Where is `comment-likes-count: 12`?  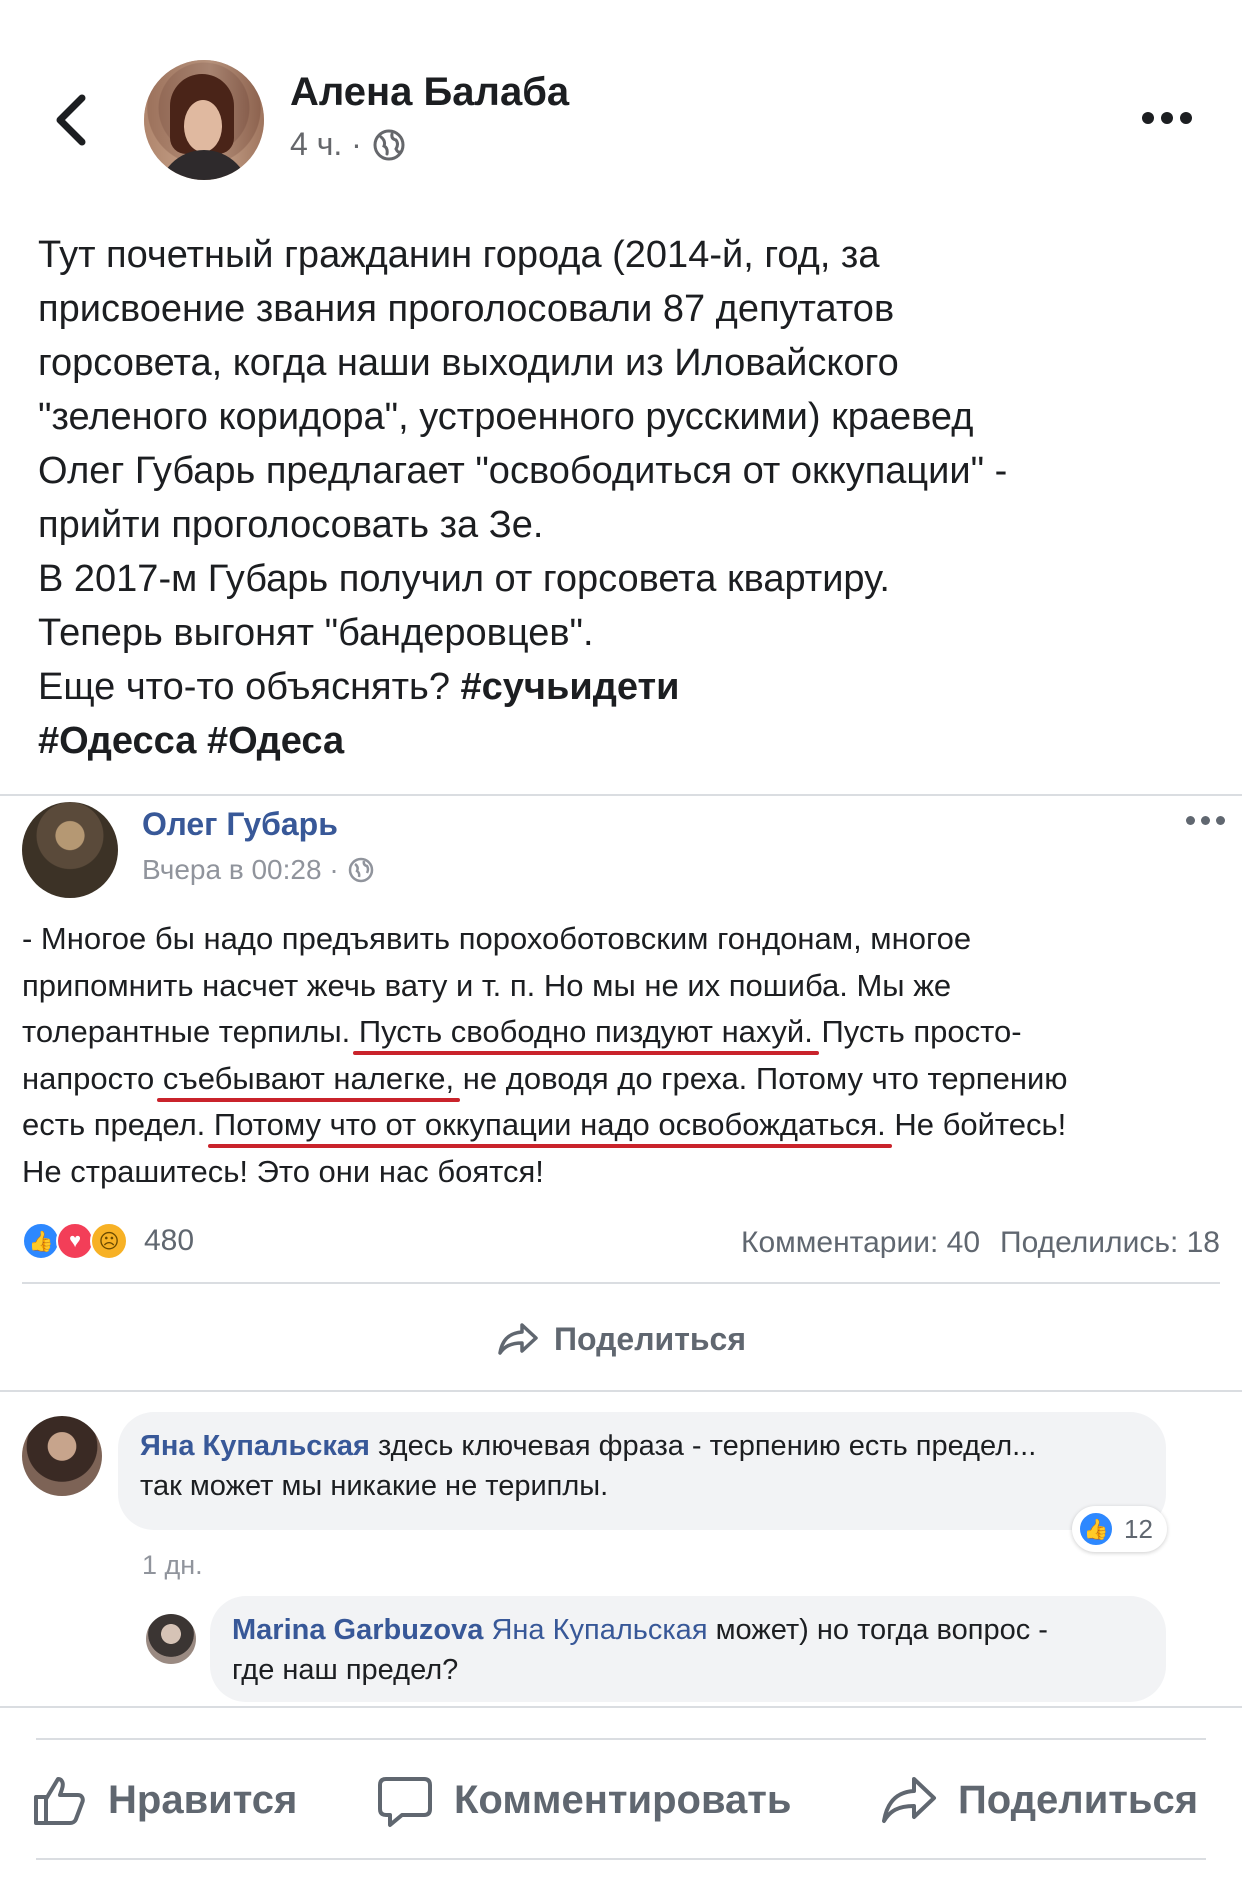 comment-likes-count: 12 is located at coordinates (1138, 1528).